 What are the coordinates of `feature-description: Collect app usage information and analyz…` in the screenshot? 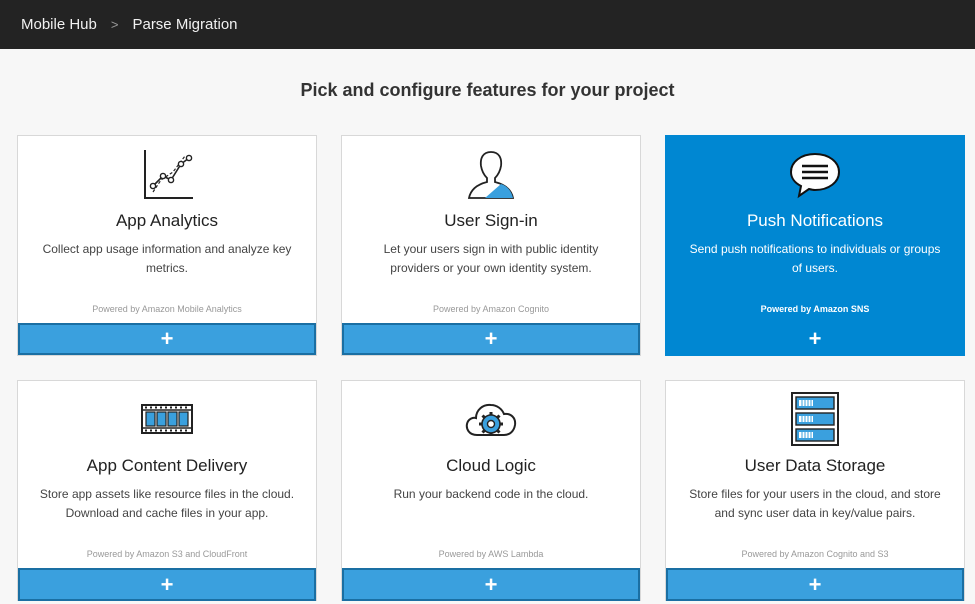 It's located at (167, 258).